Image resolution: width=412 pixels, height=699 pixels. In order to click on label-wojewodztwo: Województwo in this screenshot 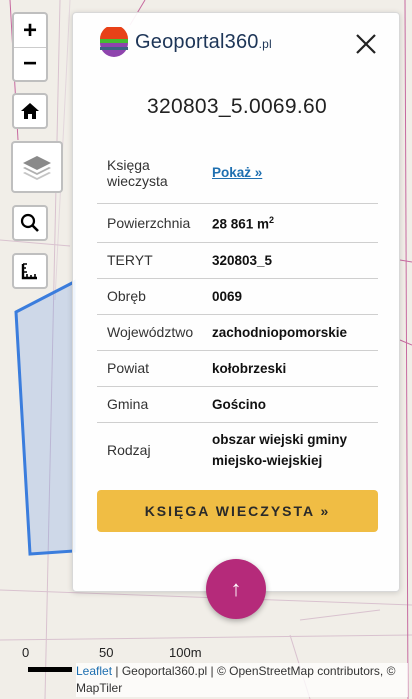, I will do `click(149, 332)`.